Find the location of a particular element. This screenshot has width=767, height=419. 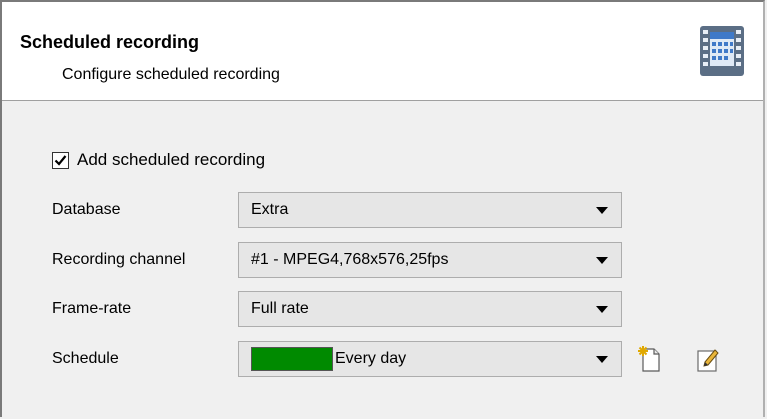

frame-rate-value: Full rate is located at coordinates (280, 308).